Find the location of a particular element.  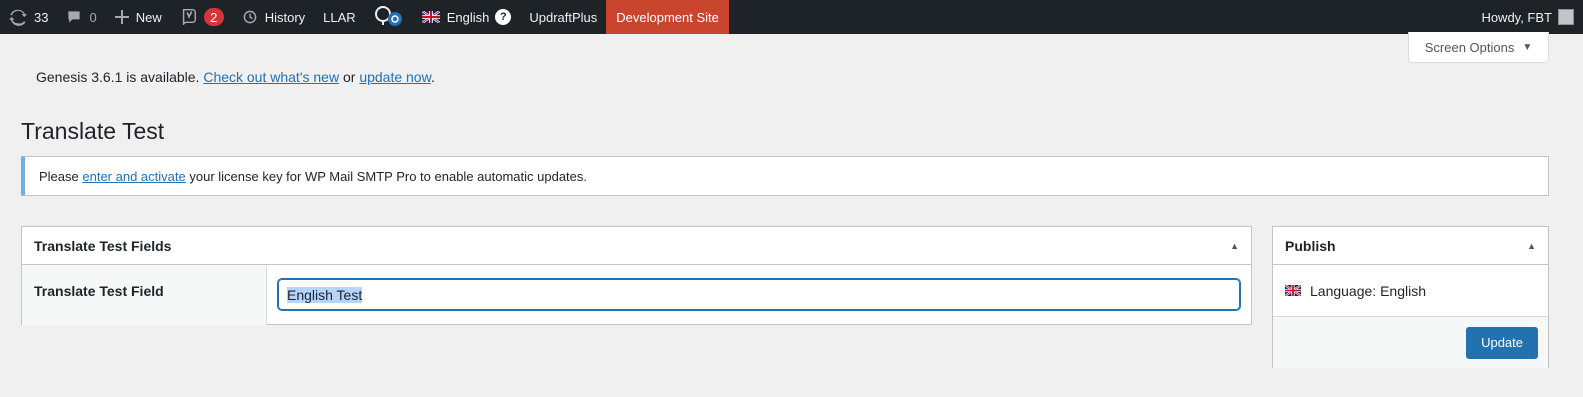

devsite-label: Development Site is located at coordinates (667, 17).